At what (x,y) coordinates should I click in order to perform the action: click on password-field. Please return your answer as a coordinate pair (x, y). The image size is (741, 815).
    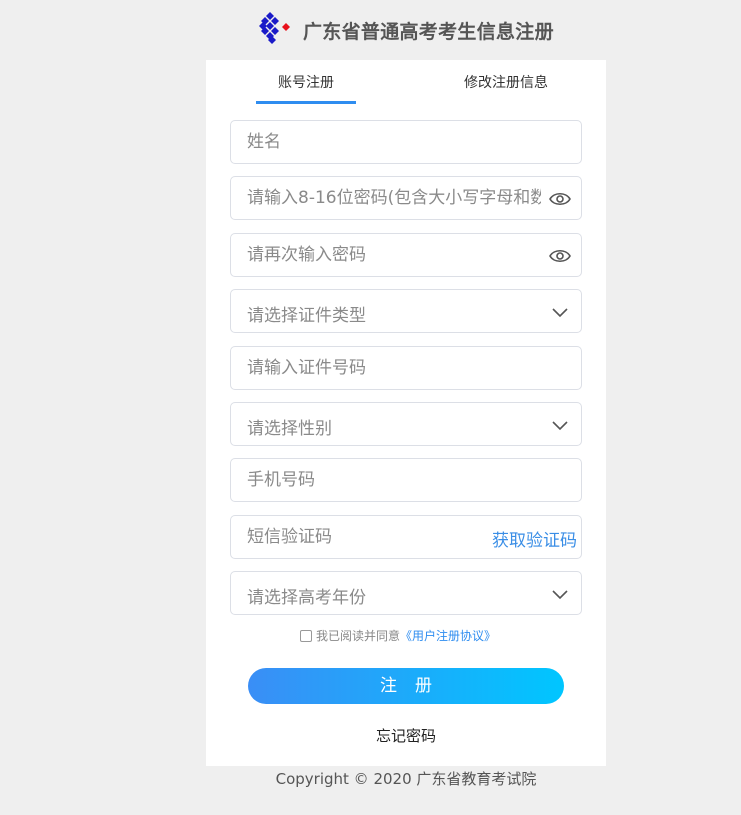
    Looking at the image, I should click on (406, 198).